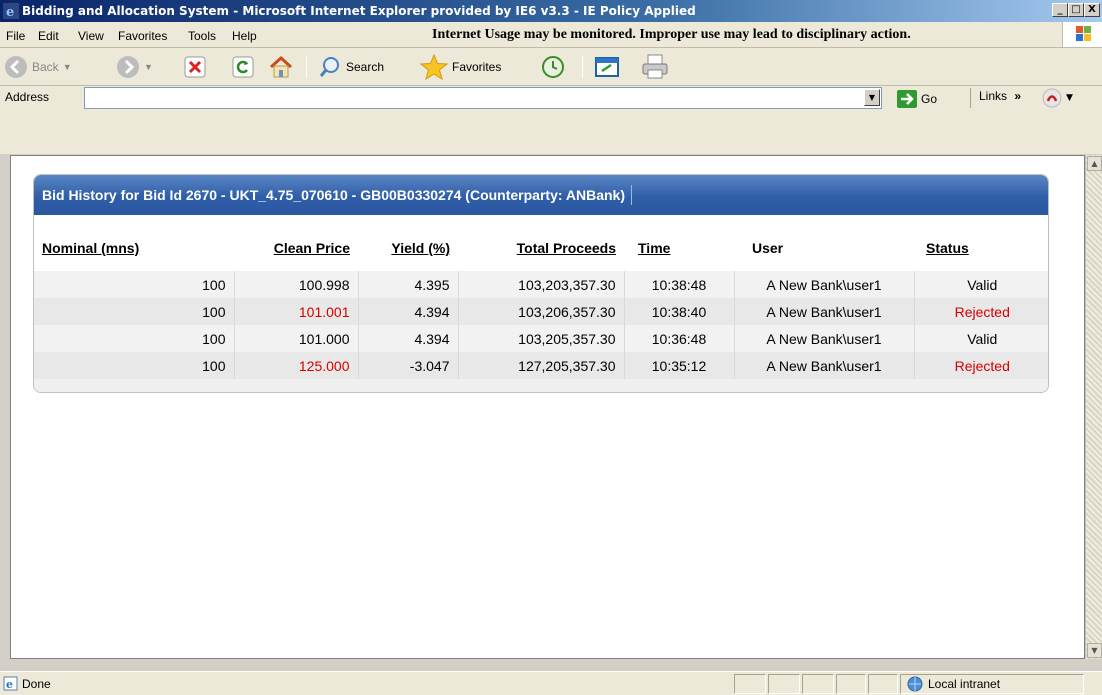  What do you see at coordinates (15, 36) in the screenshot?
I see `menu-file: File` at bounding box center [15, 36].